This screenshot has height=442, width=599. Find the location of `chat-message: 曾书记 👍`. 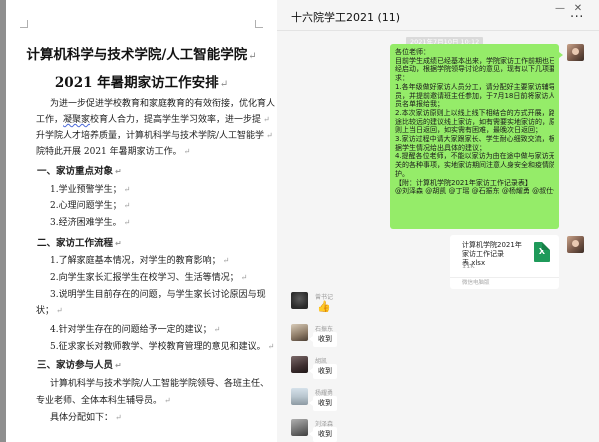

chat-message: 曾书记 👍 is located at coordinates (438, 307).